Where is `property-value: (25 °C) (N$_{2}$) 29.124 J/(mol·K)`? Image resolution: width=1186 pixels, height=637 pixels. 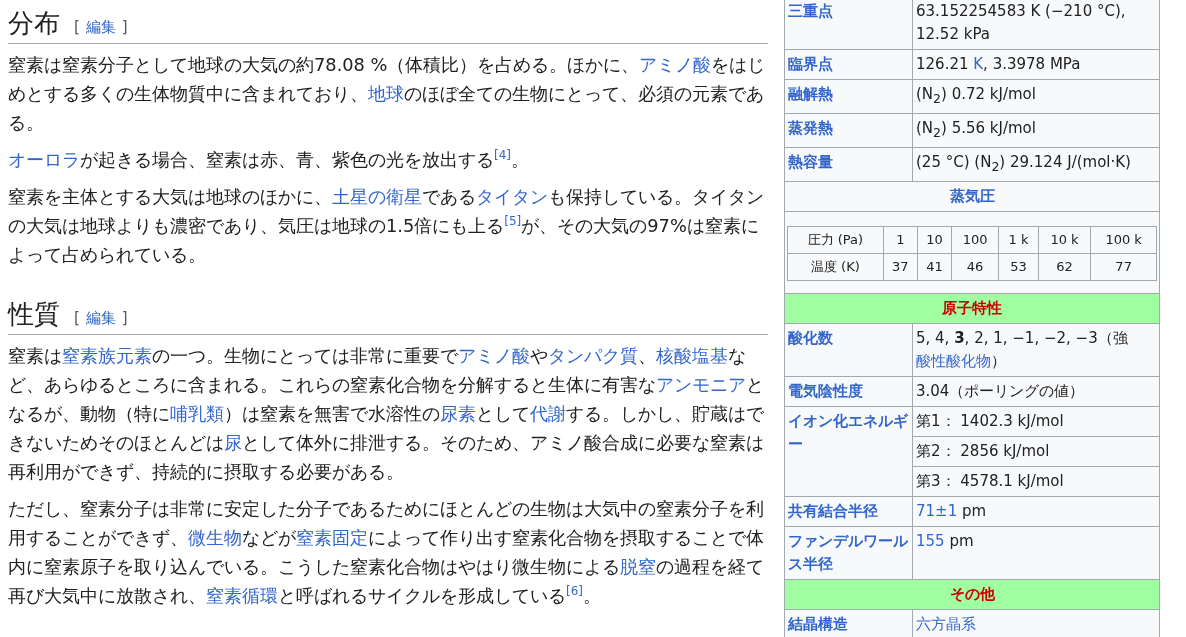
property-value: (25 °C) (N$_{2}$) 29.124 J/(mol·K) is located at coordinates (1036, 164).